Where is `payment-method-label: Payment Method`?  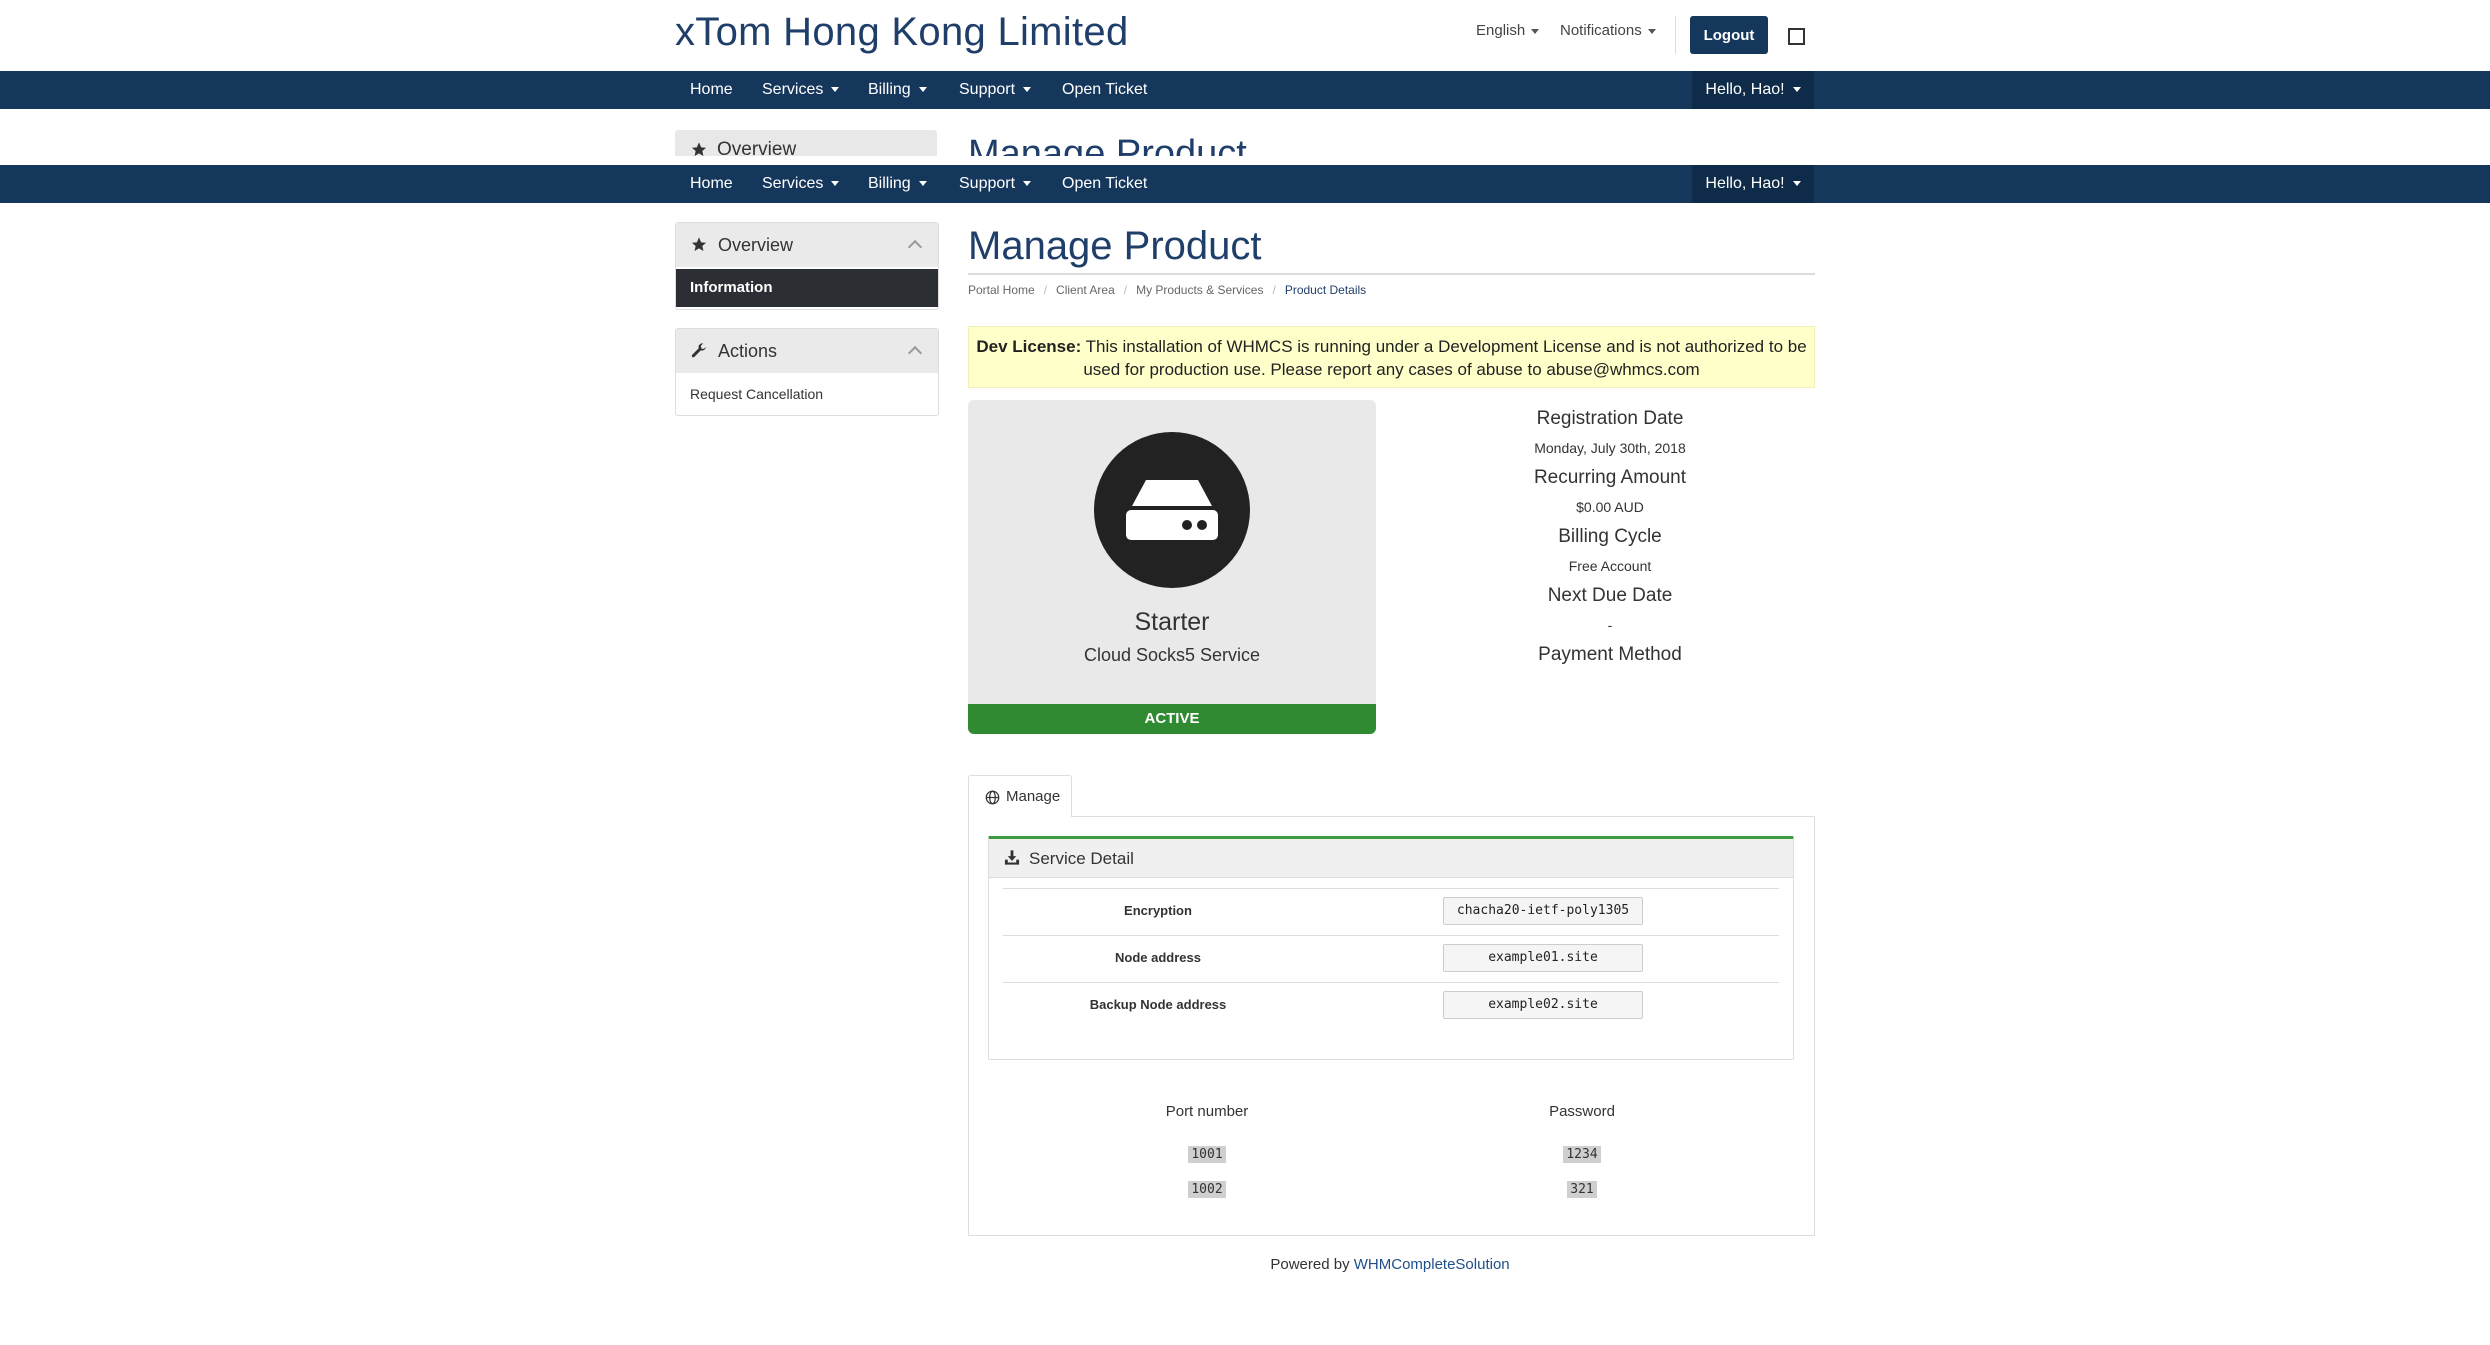 payment-method-label: Payment Method is located at coordinates (1610, 654).